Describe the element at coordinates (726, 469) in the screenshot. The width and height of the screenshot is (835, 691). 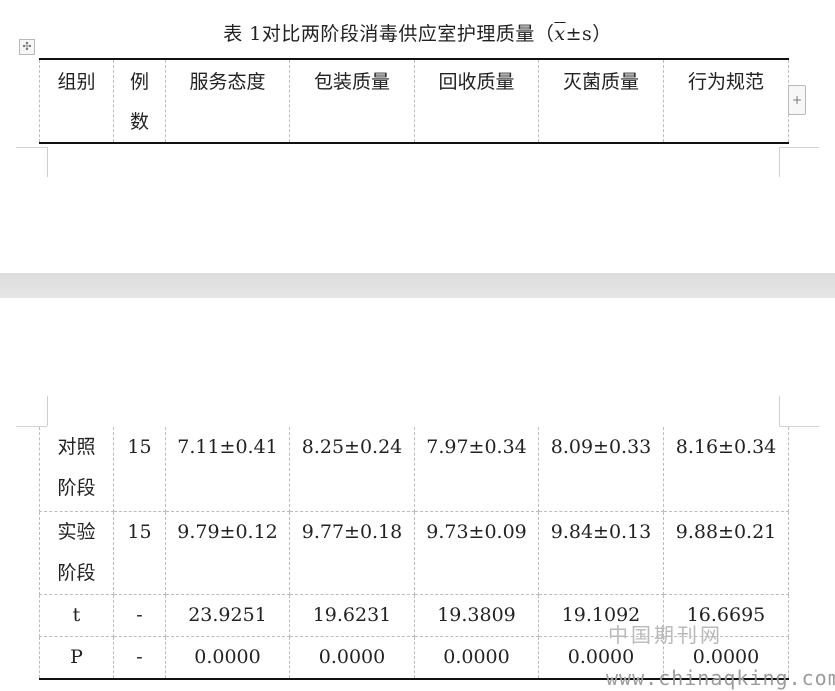
I see `cell-value: 8.16±0.34` at that location.